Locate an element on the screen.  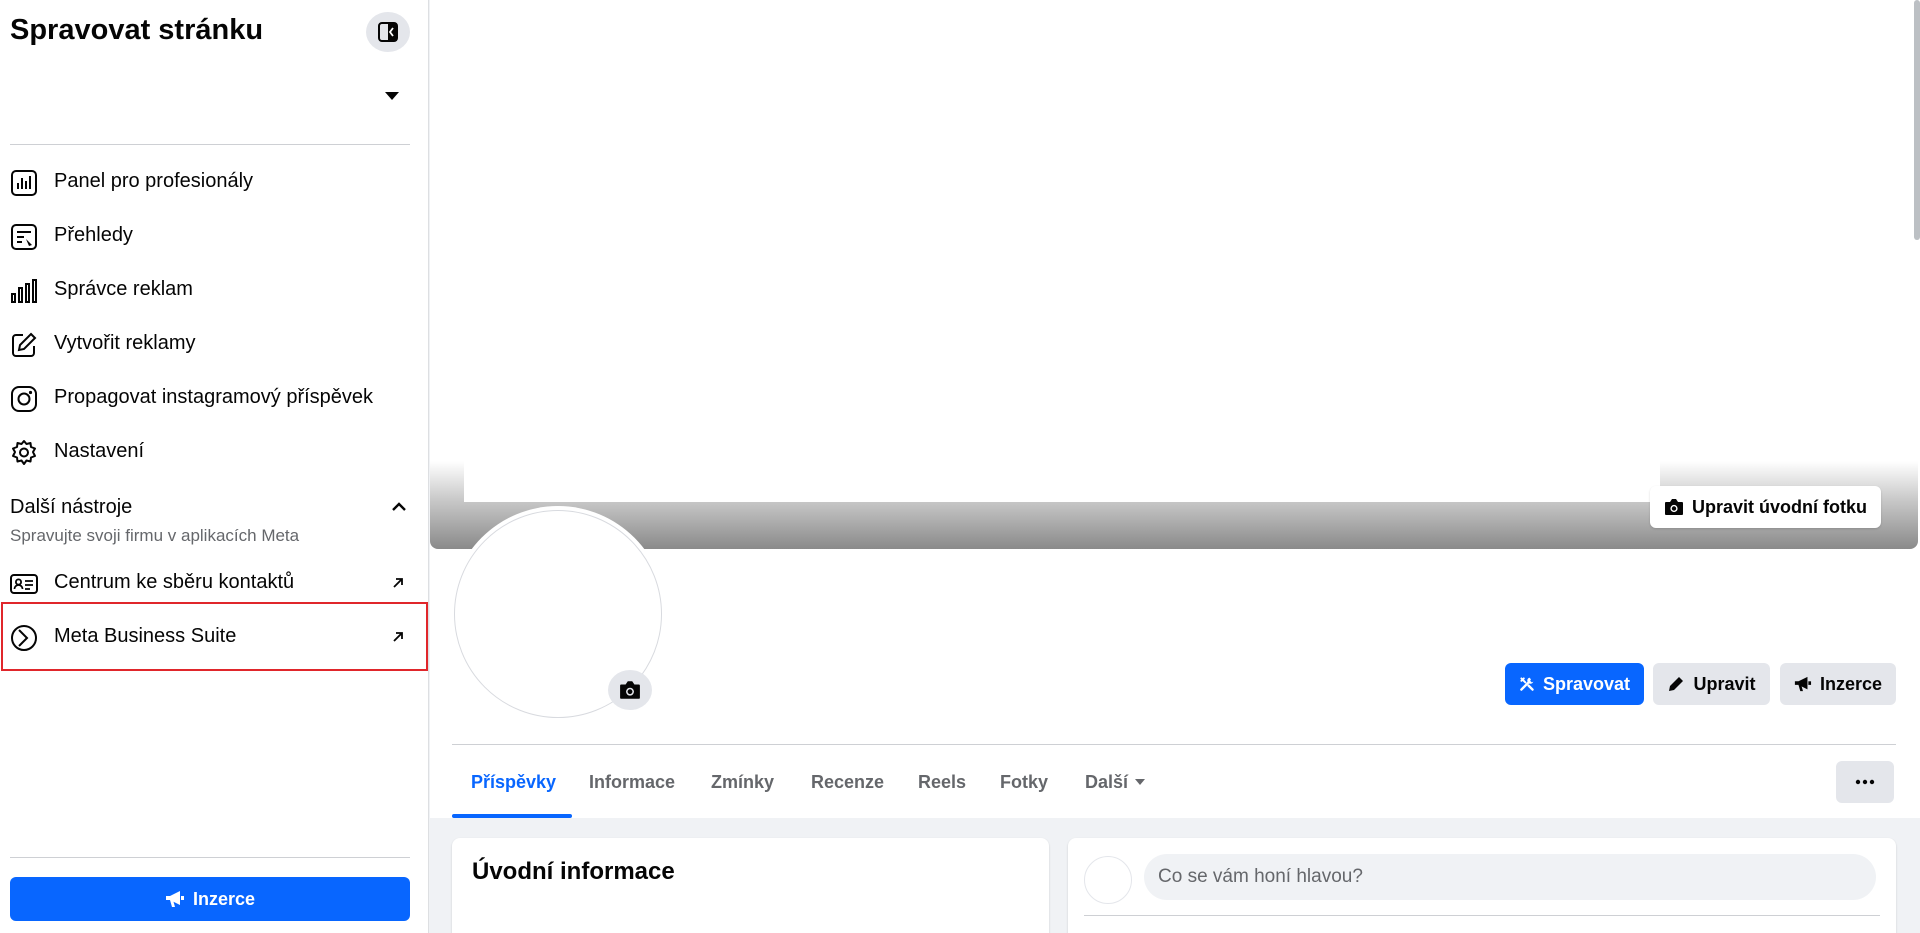
tab-reviews: Recenze is located at coordinates (847, 789).